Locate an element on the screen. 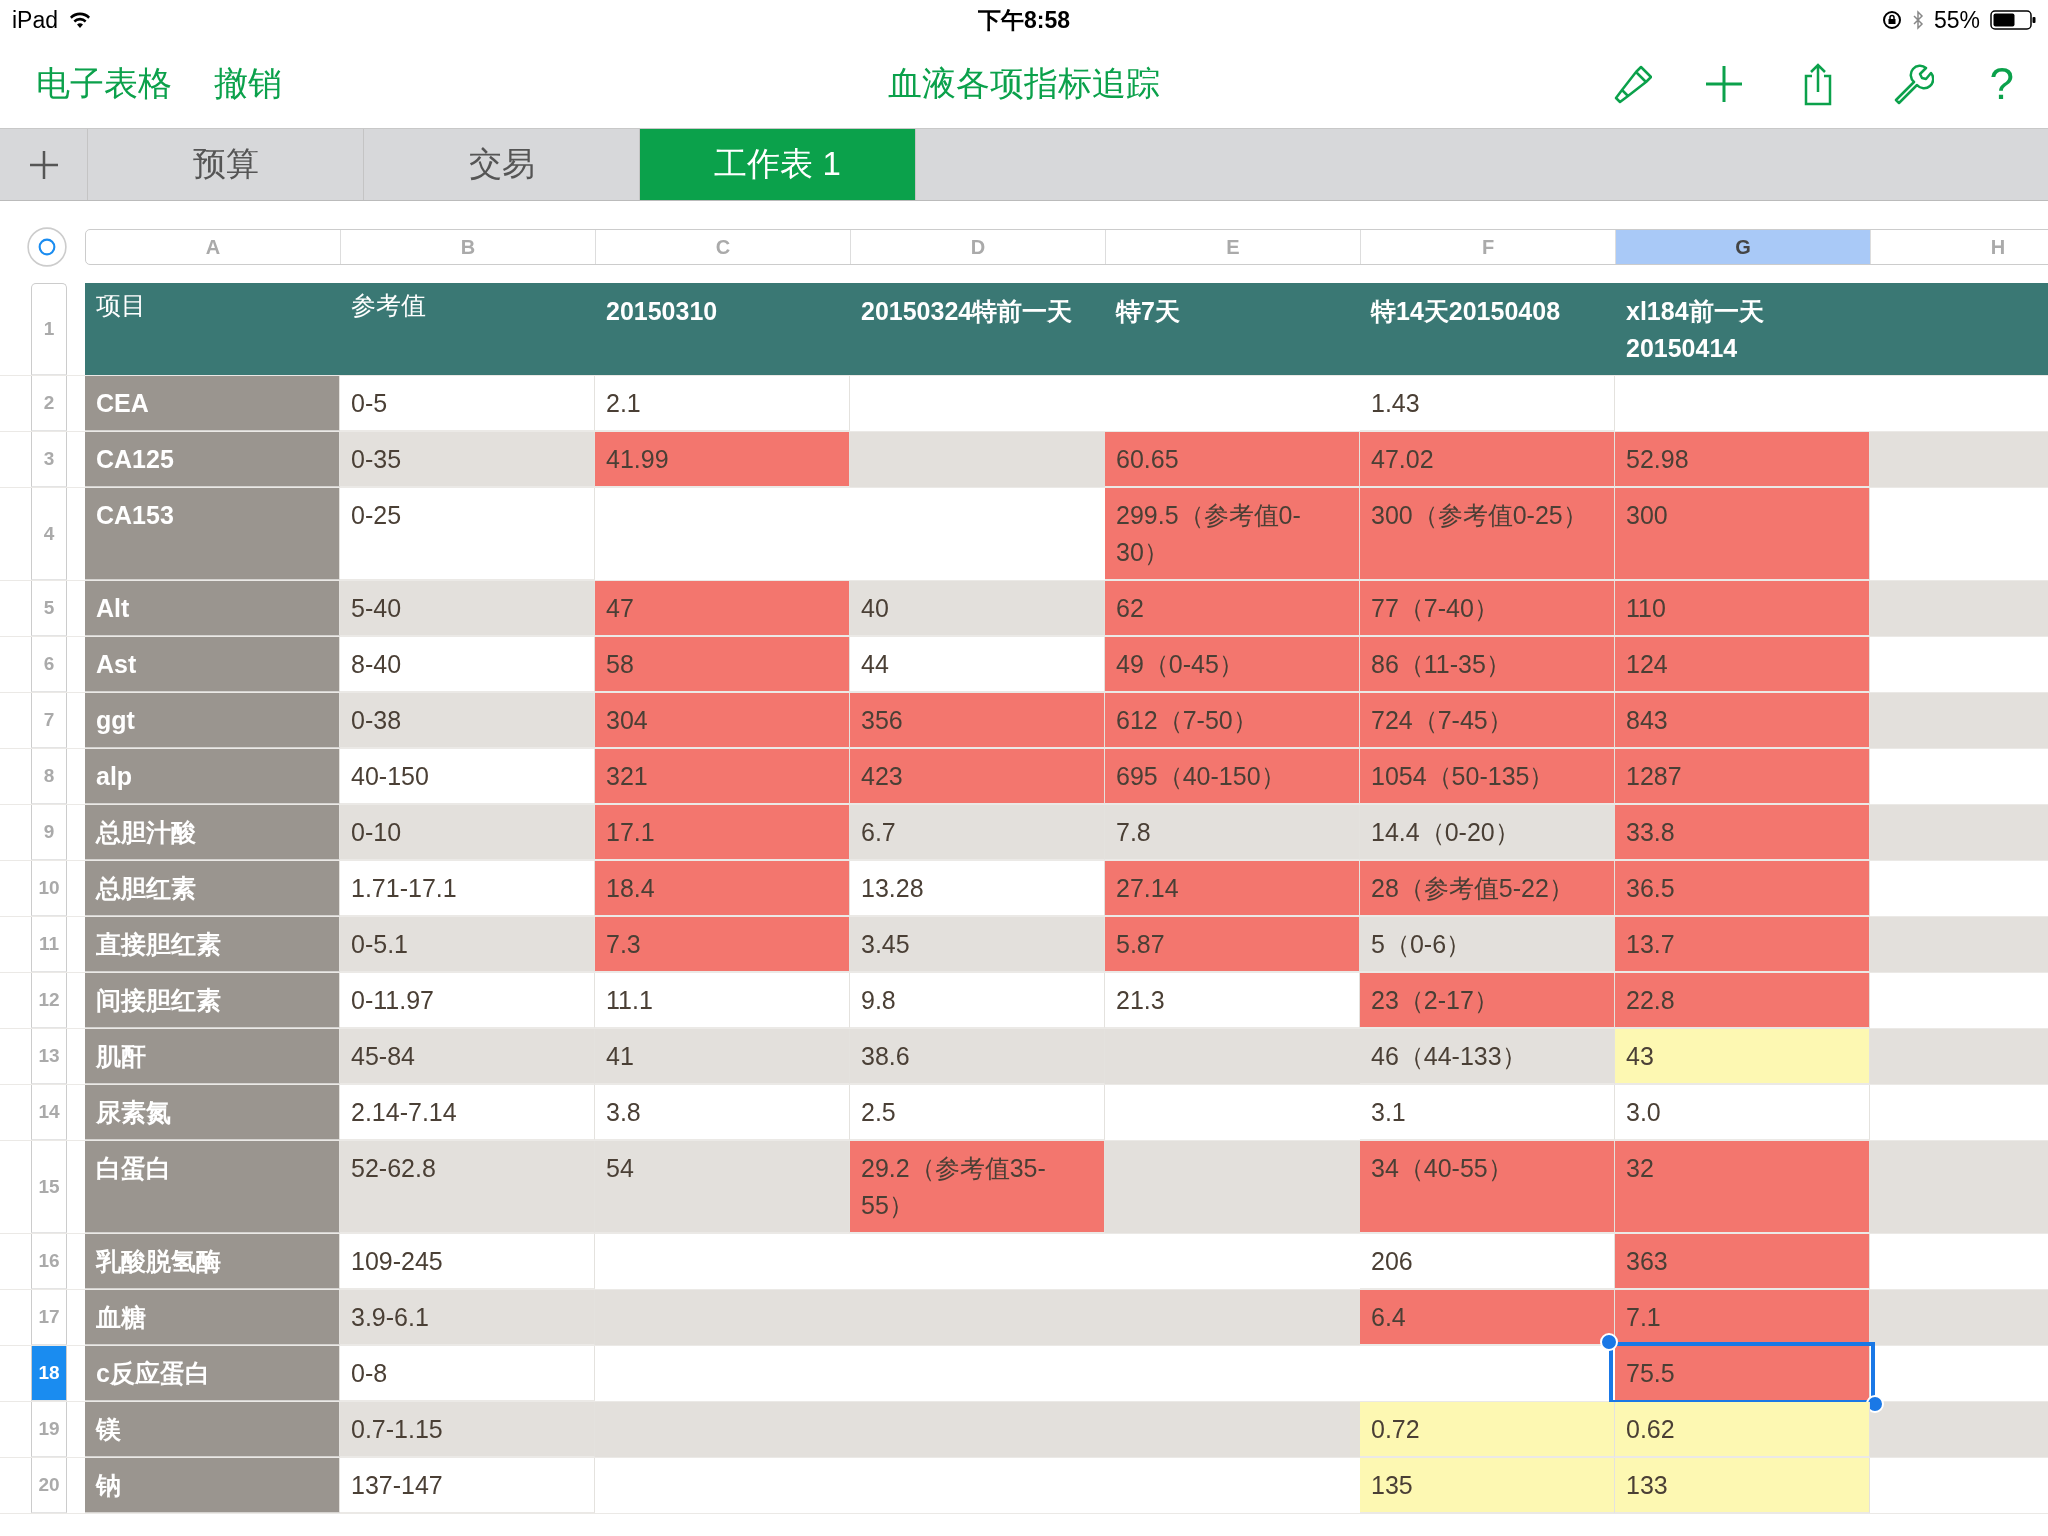 The width and height of the screenshot is (2048, 1536). table-cell: c反应蛋白 is located at coordinates (212, 1373).